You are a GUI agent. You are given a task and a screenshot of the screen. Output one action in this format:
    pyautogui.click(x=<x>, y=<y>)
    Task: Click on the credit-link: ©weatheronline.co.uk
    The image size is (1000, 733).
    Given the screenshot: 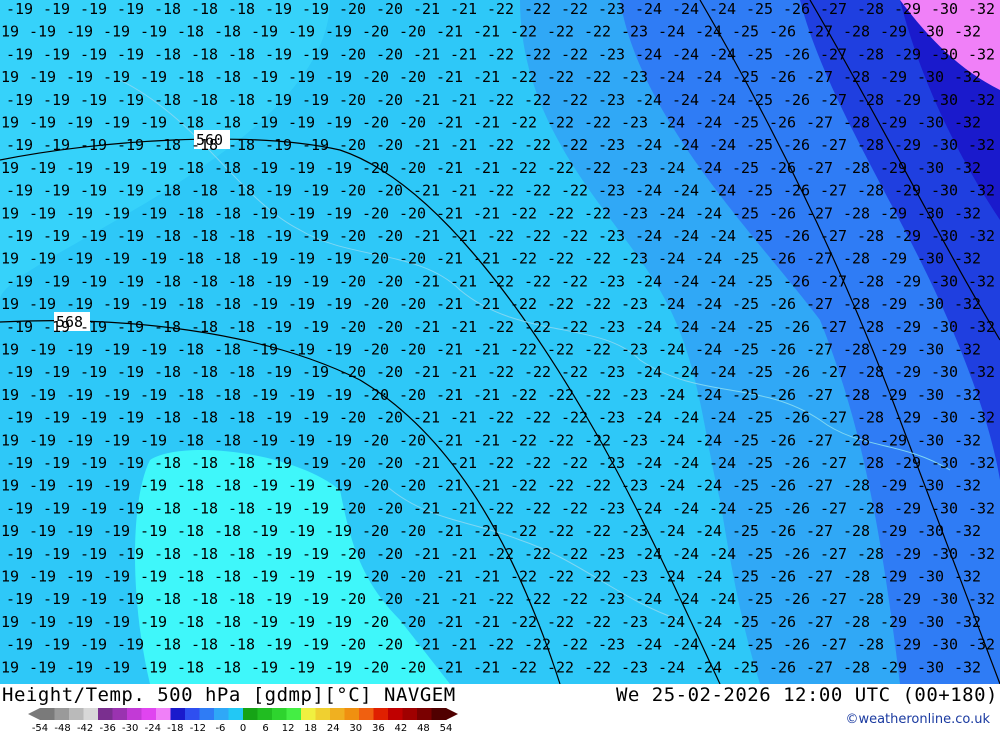 What is the action you would take?
    pyautogui.click(x=917, y=719)
    